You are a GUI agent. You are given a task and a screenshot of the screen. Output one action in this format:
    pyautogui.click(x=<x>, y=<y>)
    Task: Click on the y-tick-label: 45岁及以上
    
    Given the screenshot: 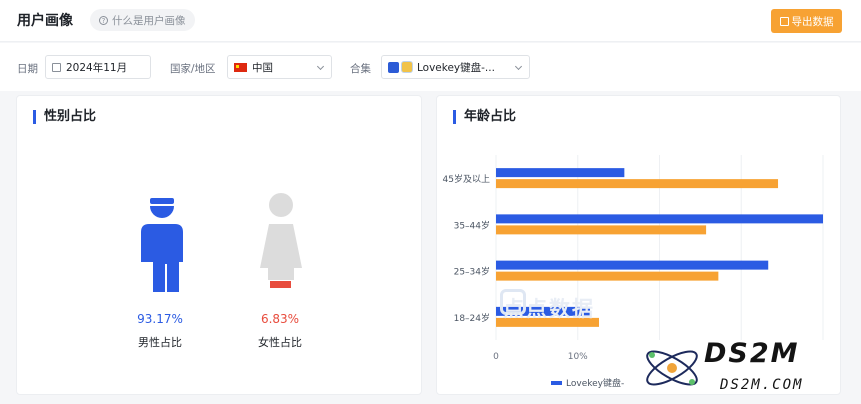 What is the action you would take?
    pyautogui.click(x=466, y=179)
    